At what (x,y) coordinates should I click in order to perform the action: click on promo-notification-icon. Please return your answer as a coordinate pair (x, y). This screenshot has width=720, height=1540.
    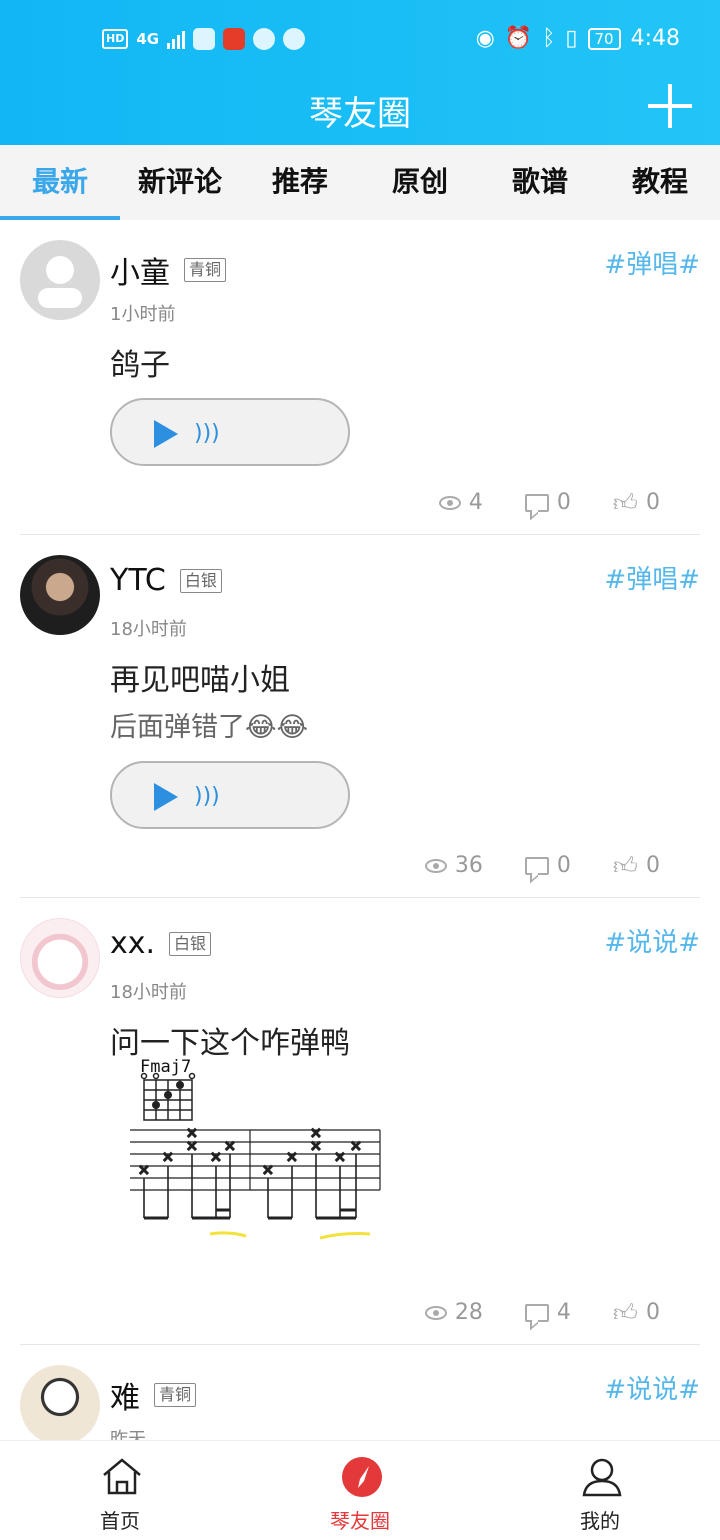
    Looking at the image, I should click on (234, 39).